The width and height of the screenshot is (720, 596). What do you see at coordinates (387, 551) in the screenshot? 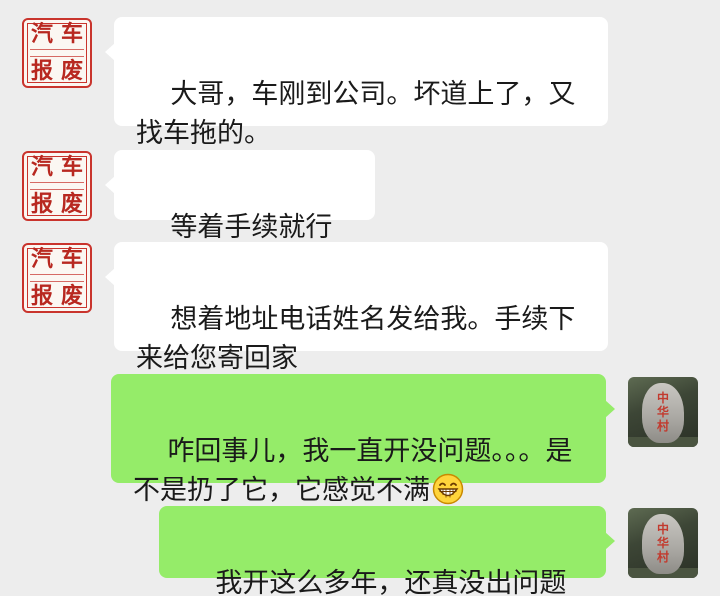
I see `message-bubble-outgoing: 我开这么多年，还真没出问题` at bounding box center [387, 551].